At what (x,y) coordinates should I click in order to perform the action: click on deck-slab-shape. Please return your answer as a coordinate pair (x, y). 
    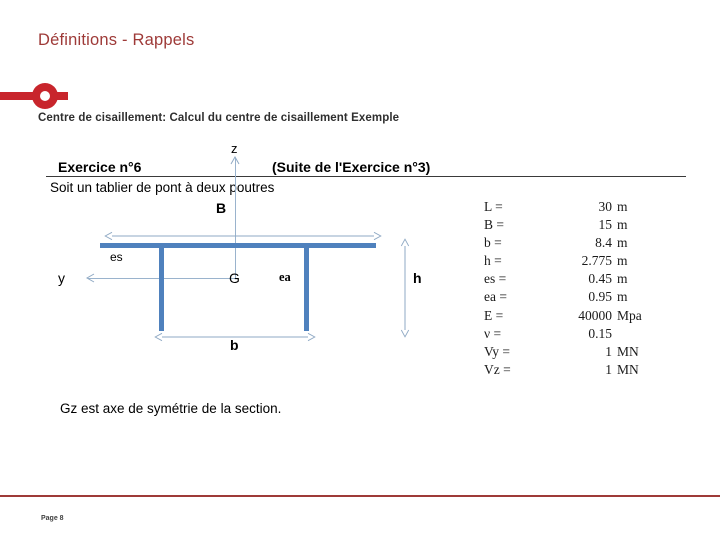
    Looking at the image, I should click on (238, 245).